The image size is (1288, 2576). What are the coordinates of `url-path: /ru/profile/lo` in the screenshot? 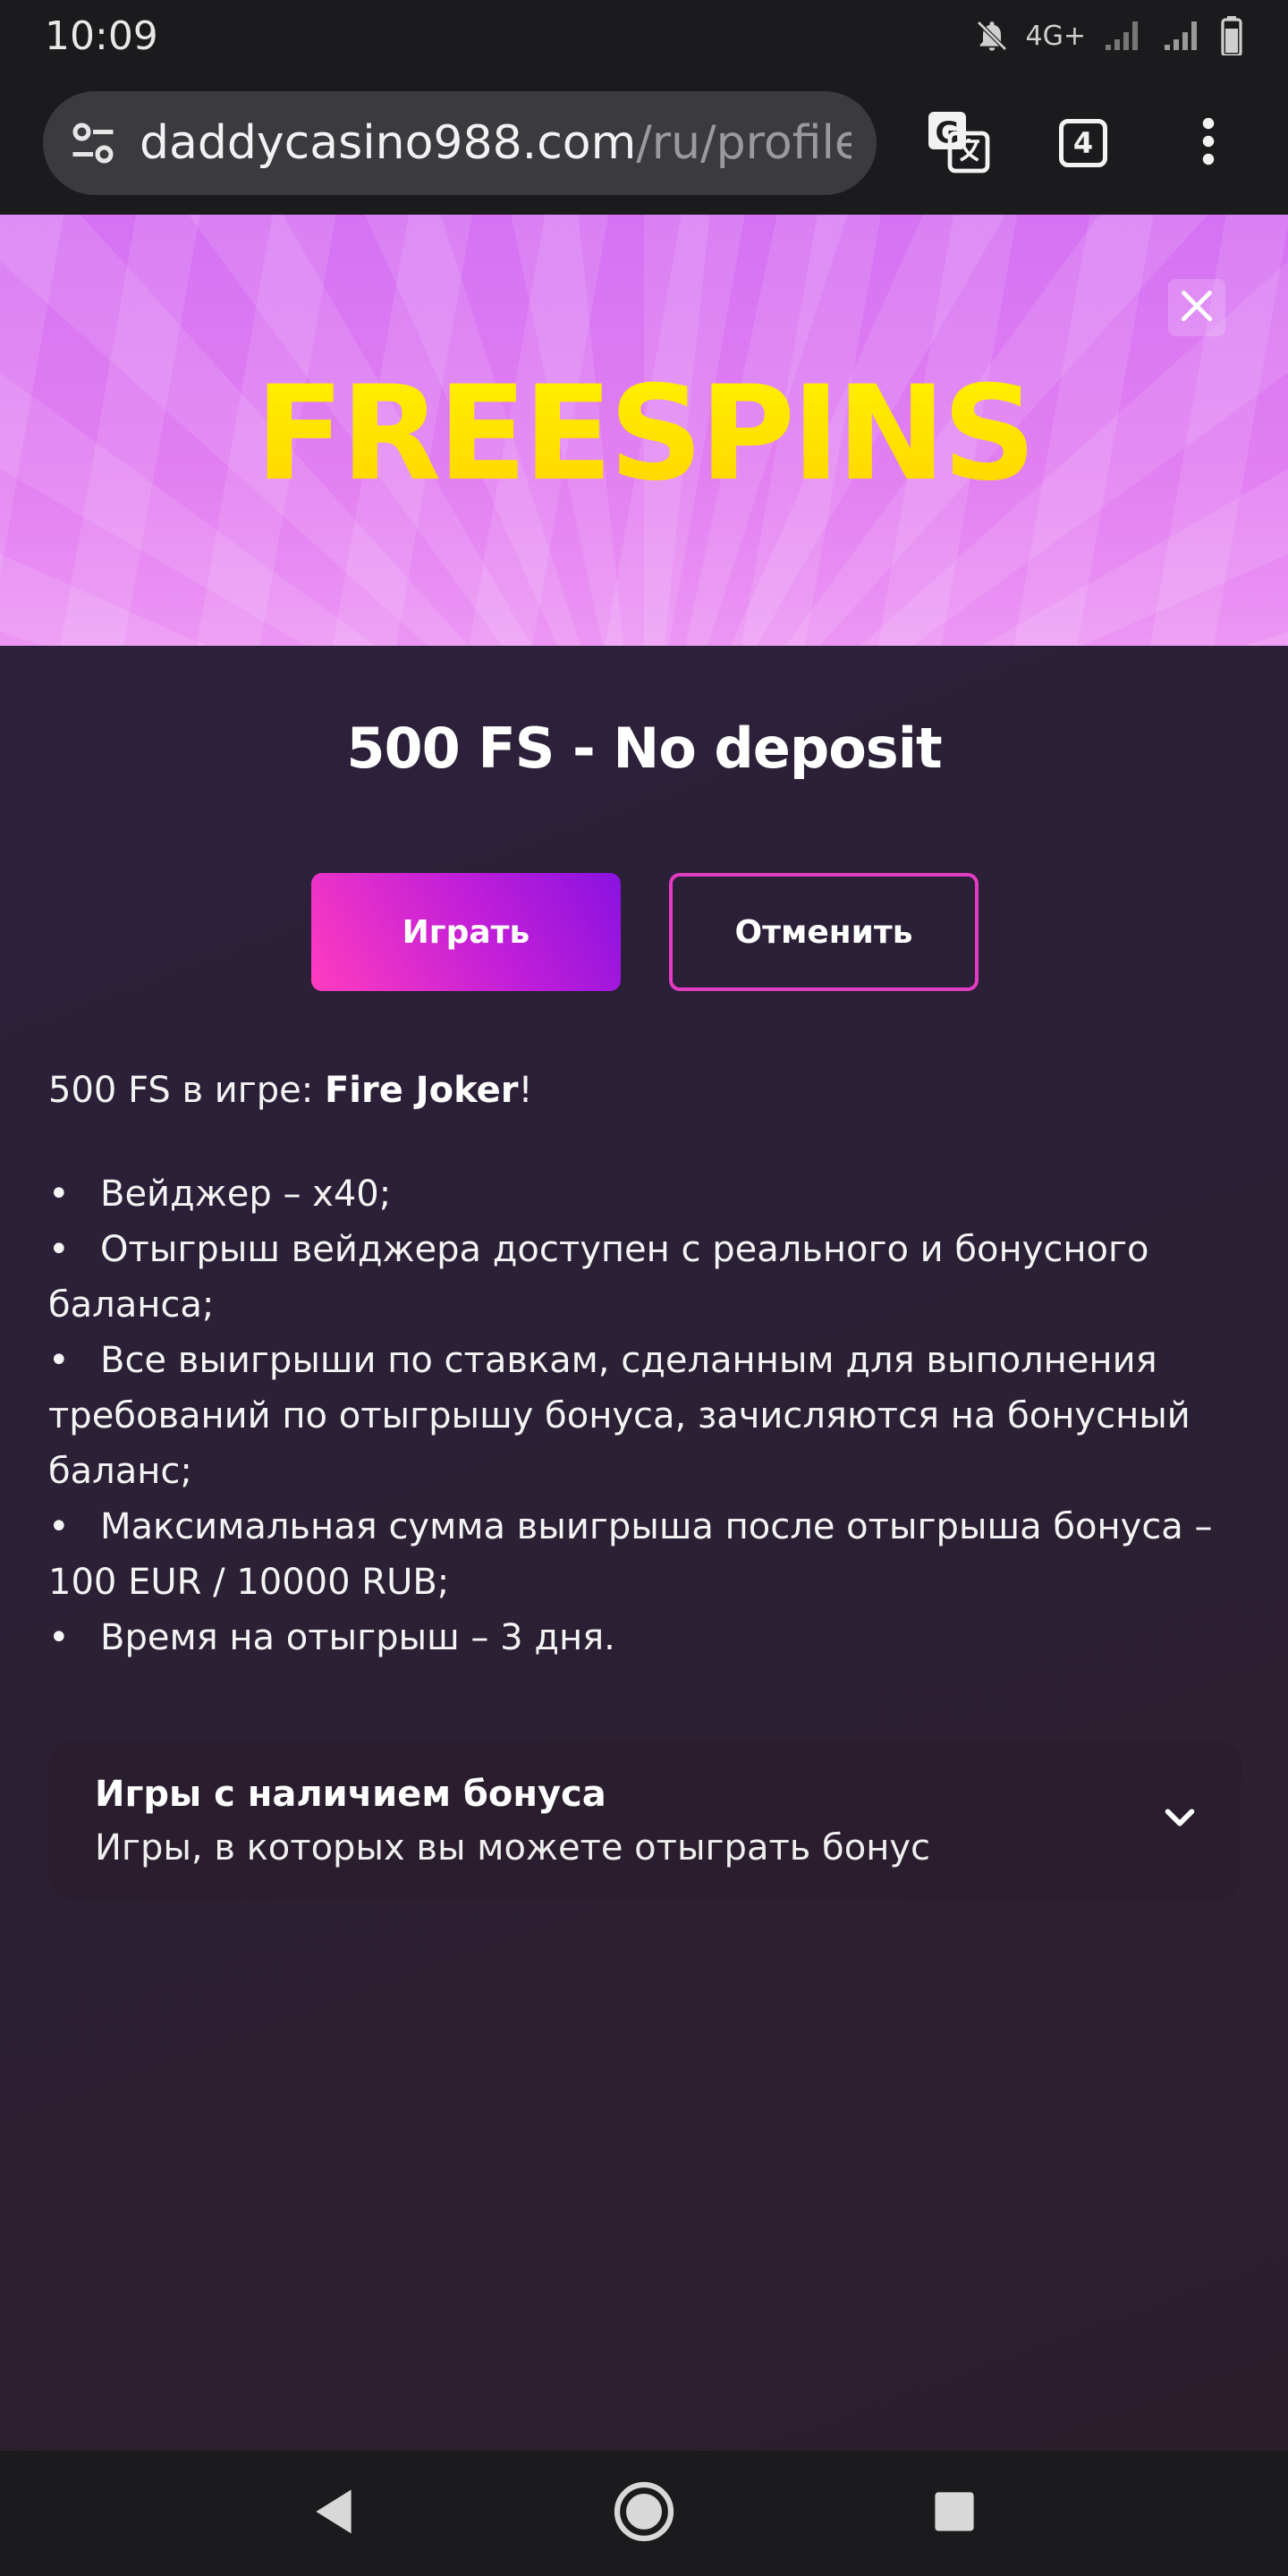 It's located at (744, 143).